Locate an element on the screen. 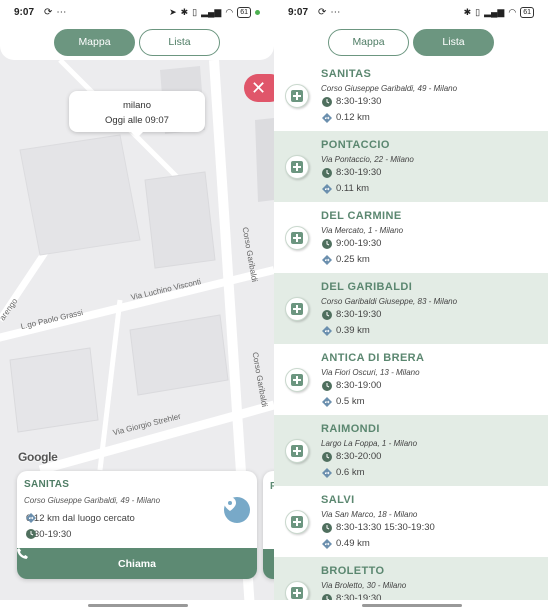 This screenshot has width=548, height=610. pin-icon is located at coordinates (230, 504).